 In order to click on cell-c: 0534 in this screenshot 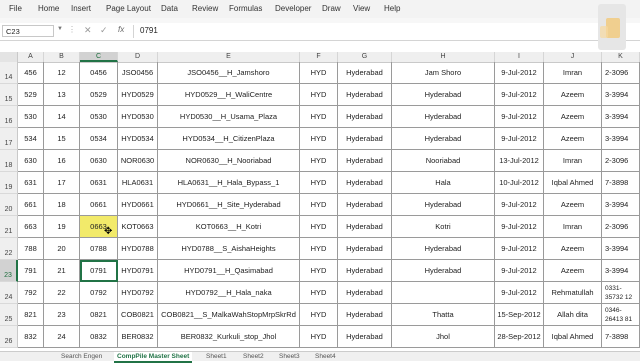, I will do `click(99, 139)`.